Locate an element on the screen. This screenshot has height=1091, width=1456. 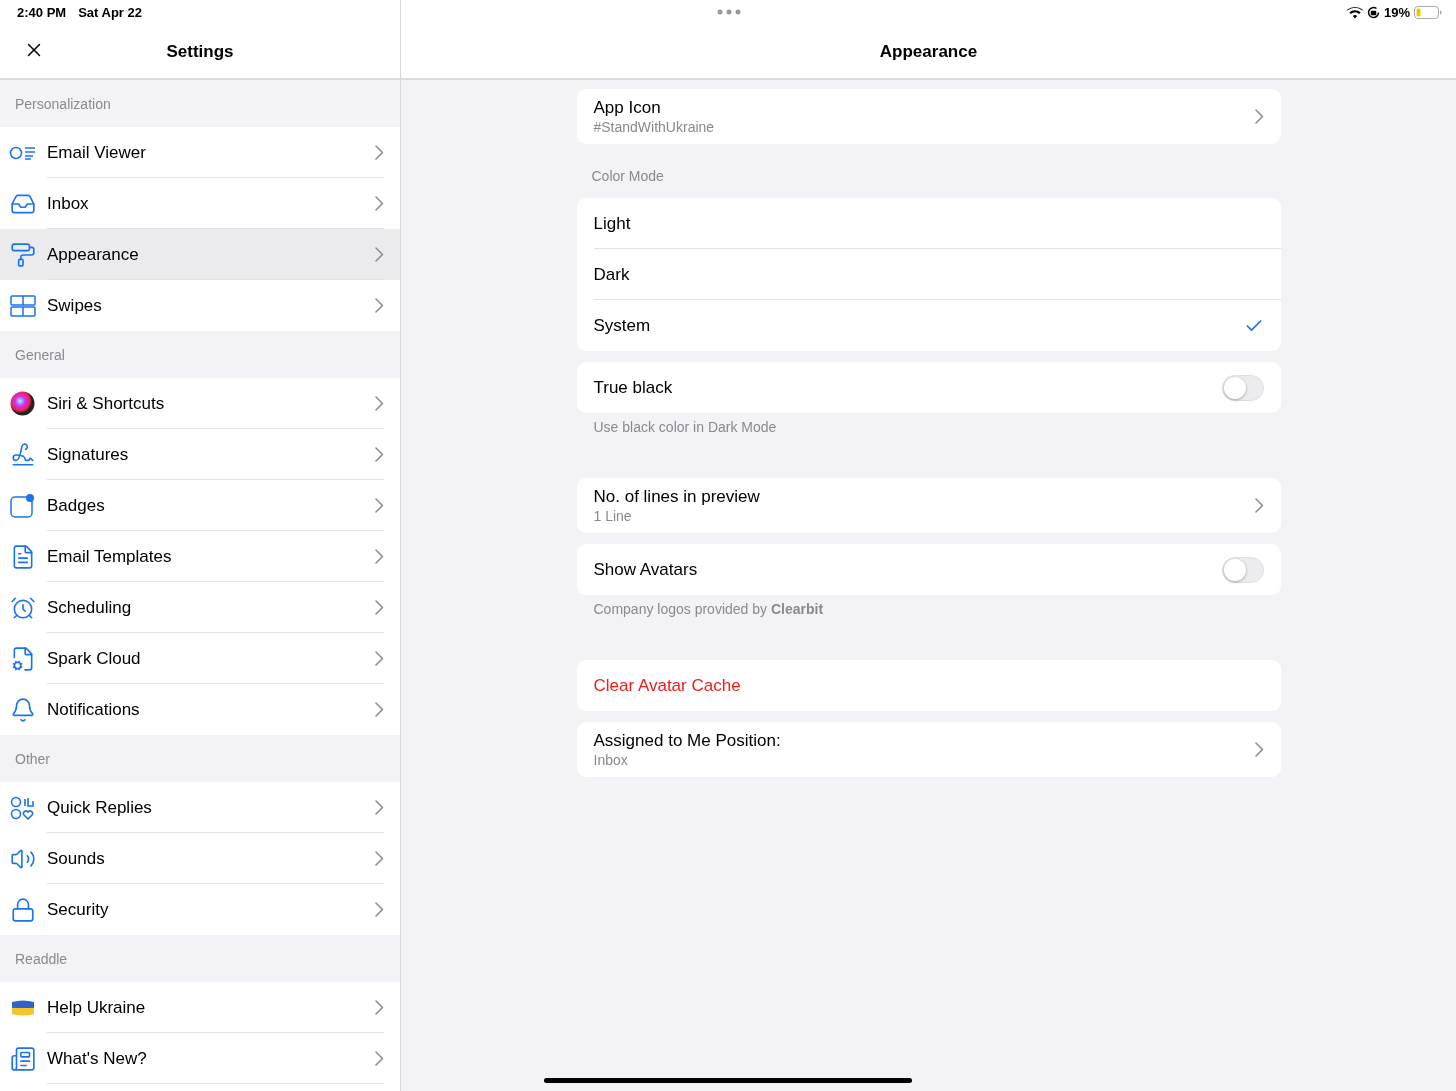
option-row: System is located at coordinates (937, 325).